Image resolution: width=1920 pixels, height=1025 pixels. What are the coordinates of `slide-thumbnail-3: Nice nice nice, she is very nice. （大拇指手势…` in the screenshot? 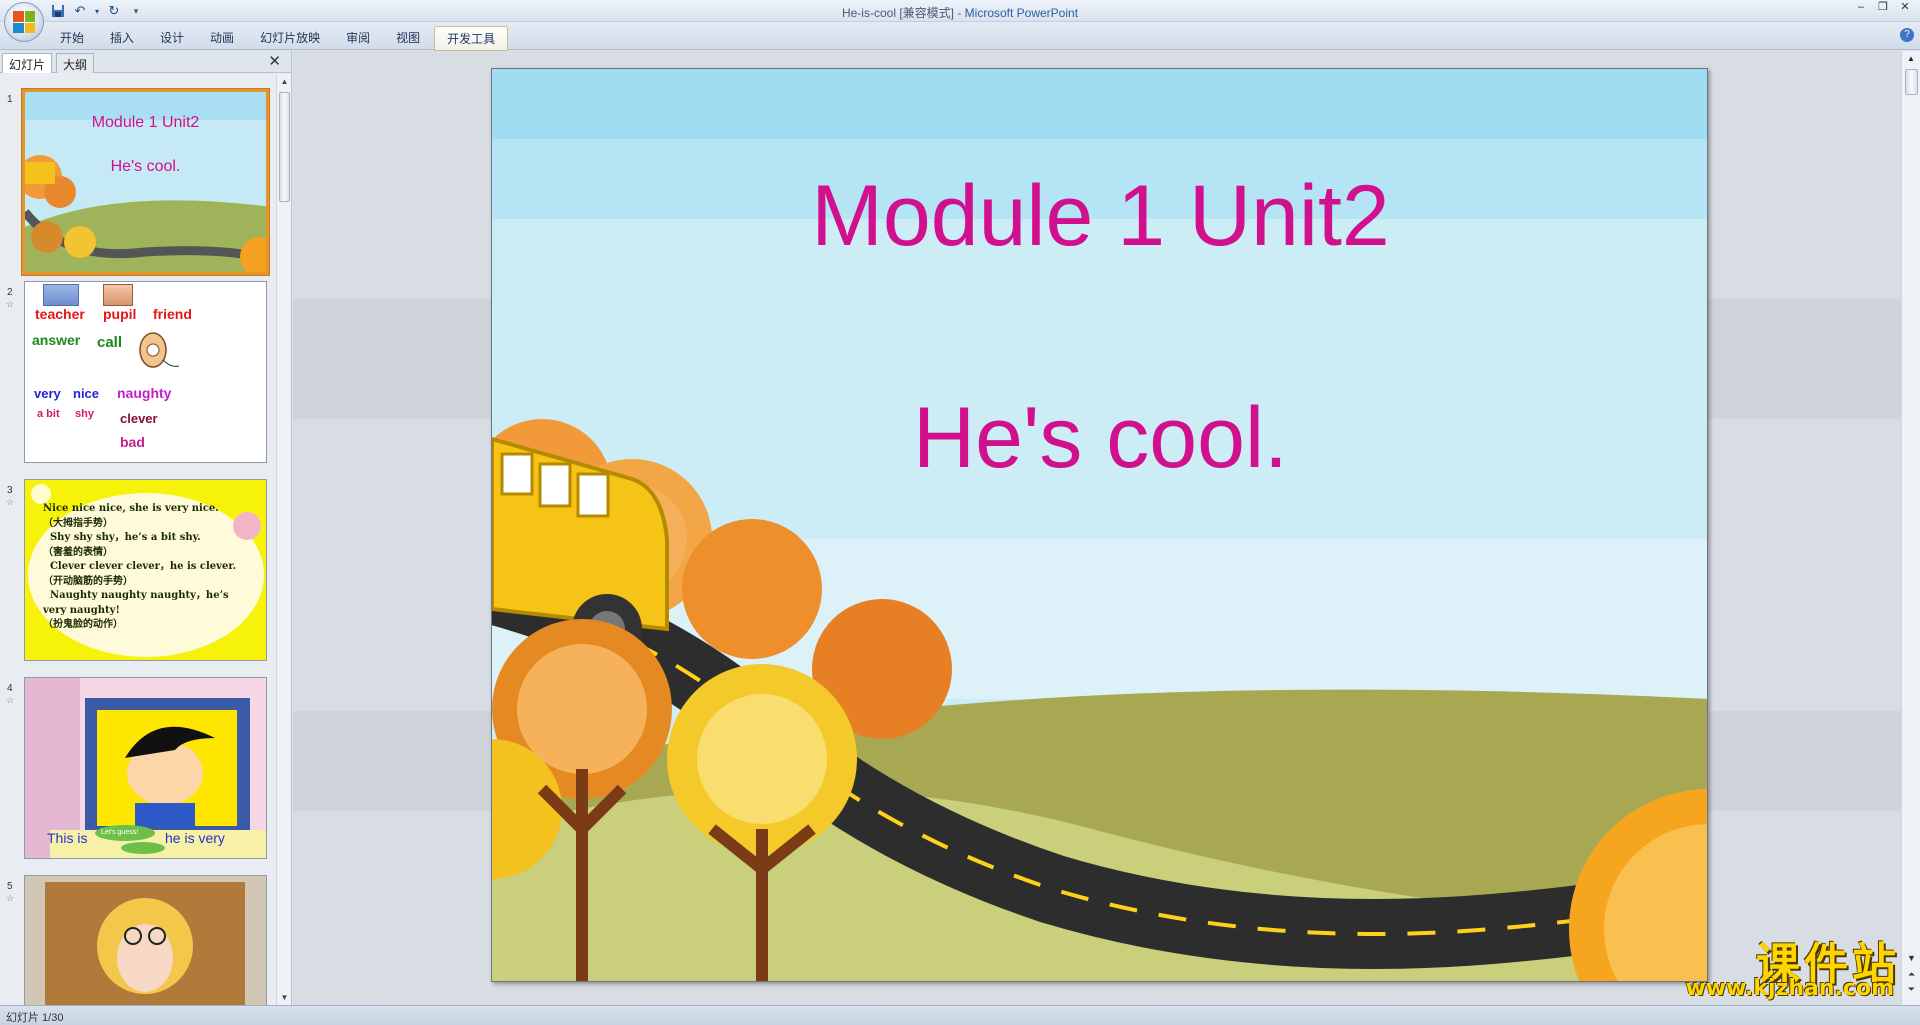 It's located at (145, 570).